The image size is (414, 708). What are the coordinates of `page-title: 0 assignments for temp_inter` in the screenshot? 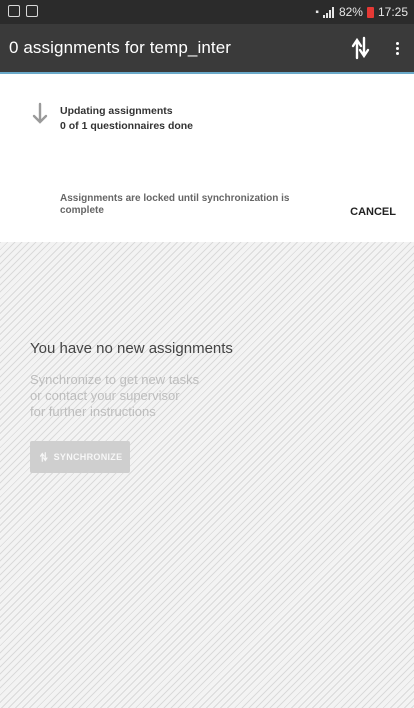 It's located at (120, 47).